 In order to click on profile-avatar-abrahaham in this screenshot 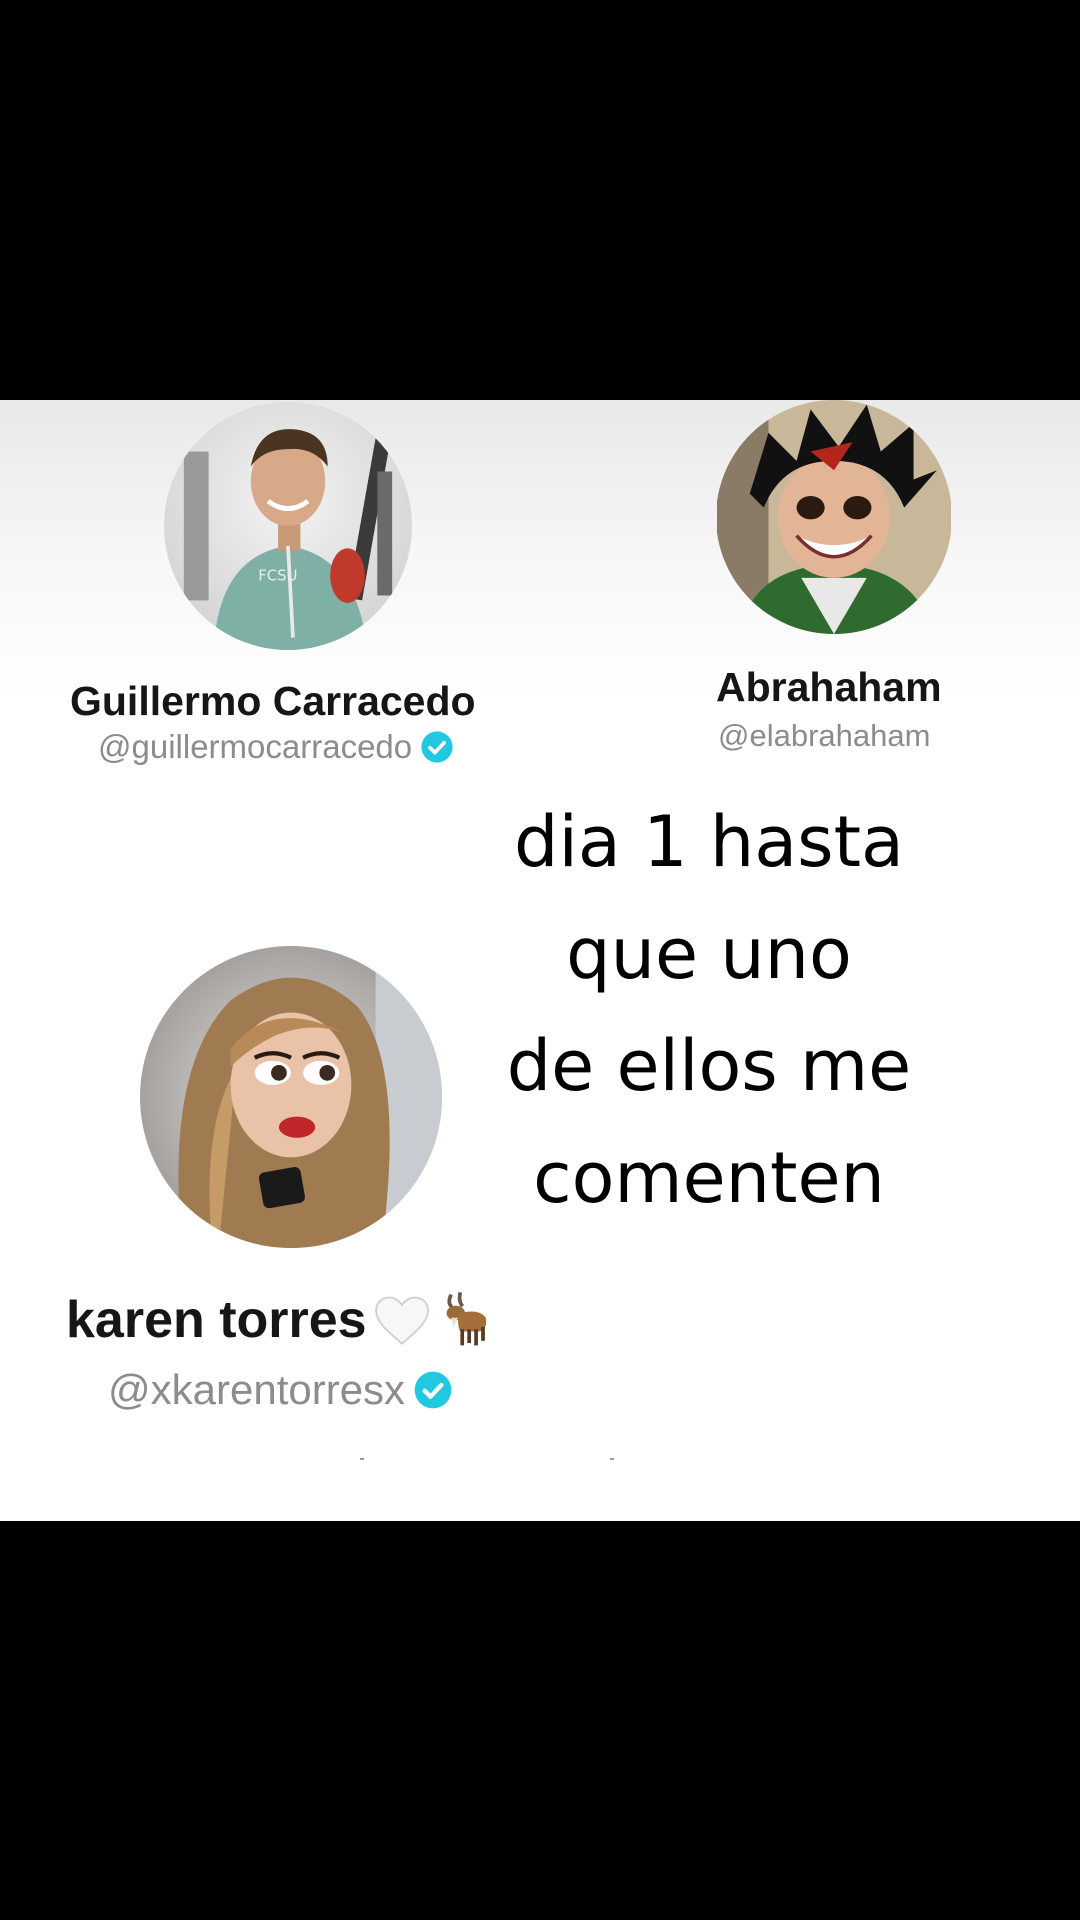, I will do `click(834, 517)`.